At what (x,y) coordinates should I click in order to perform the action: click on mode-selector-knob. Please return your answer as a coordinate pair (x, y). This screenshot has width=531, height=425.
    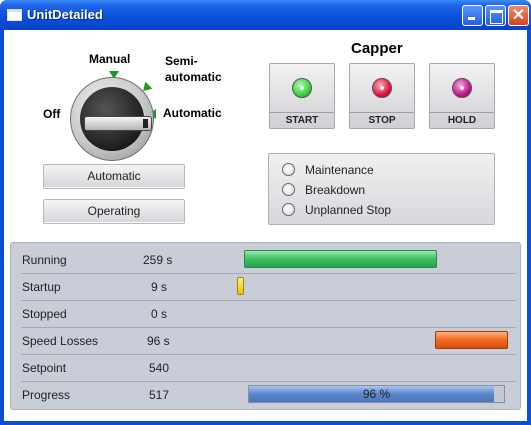
    Looking at the image, I should click on (112, 119).